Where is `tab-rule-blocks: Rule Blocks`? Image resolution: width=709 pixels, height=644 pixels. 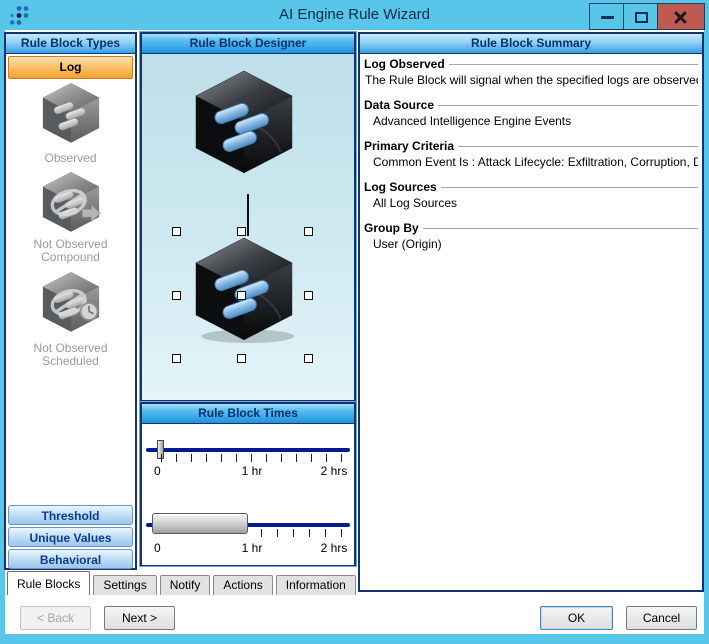 tab-rule-blocks: Rule Blocks is located at coordinates (49, 583).